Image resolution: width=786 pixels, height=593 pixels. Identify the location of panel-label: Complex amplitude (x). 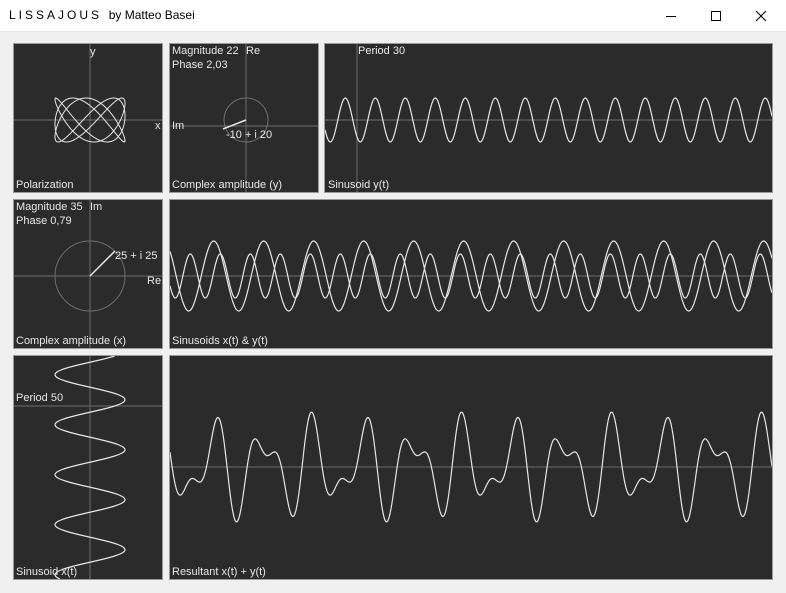
(71, 341).